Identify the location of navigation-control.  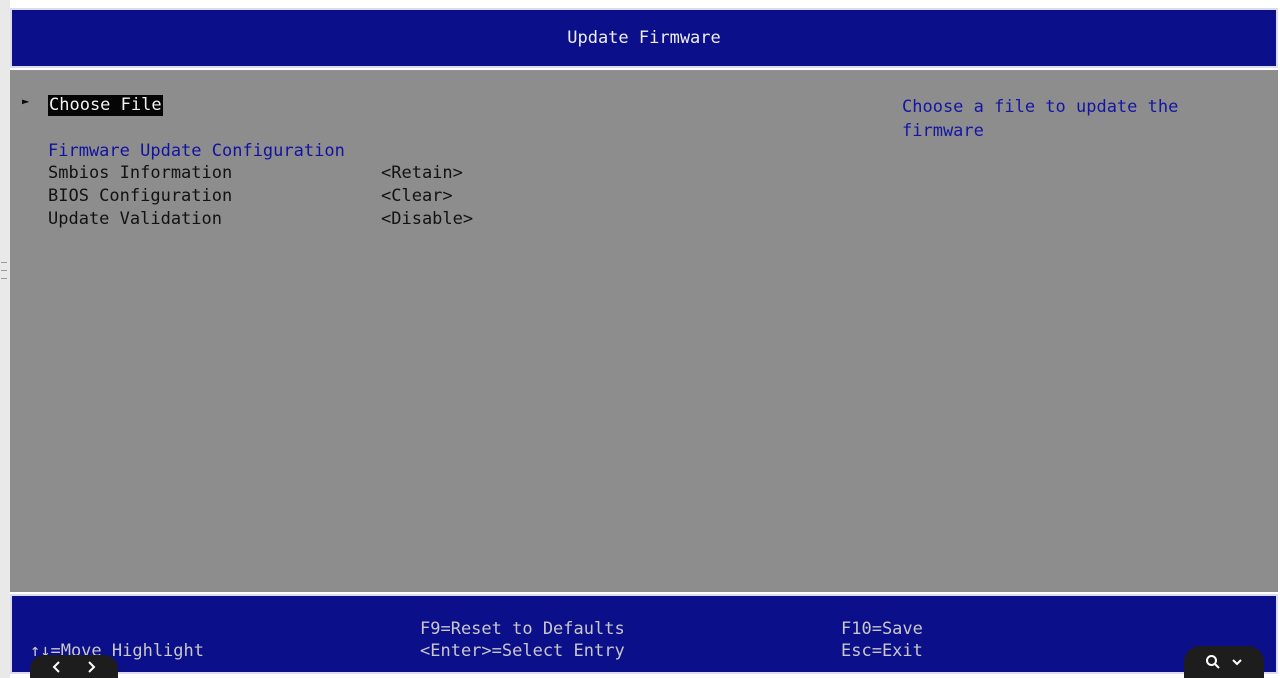
(74, 666).